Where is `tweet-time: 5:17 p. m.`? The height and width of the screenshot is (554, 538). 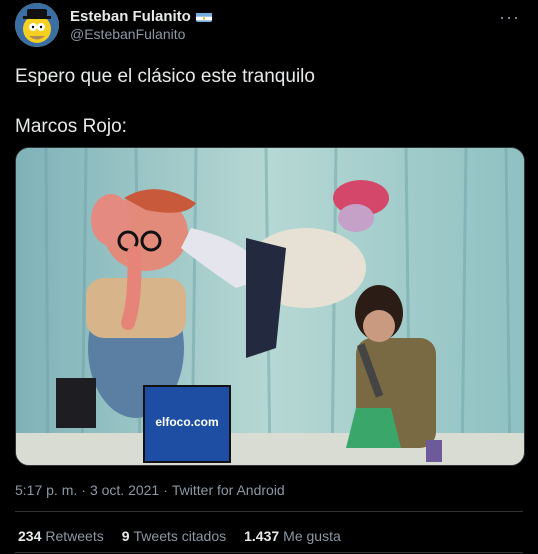
tweet-time: 5:17 p. m. is located at coordinates (46, 490).